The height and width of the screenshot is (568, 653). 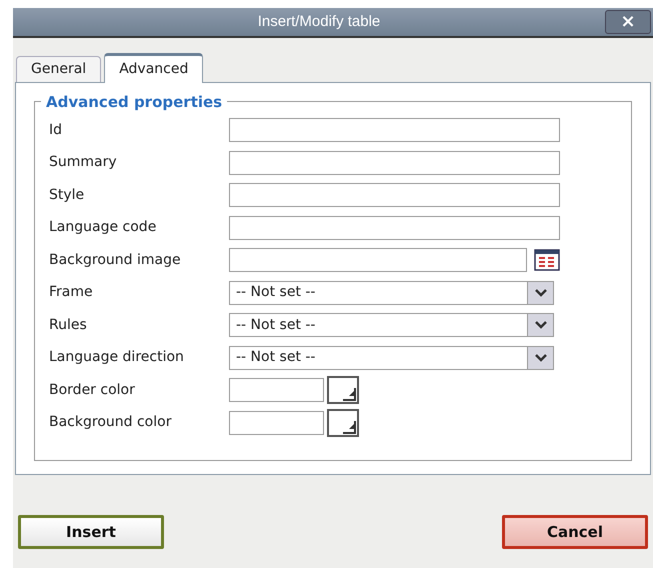 I want to click on field-label: Background image, so click(x=115, y=260).